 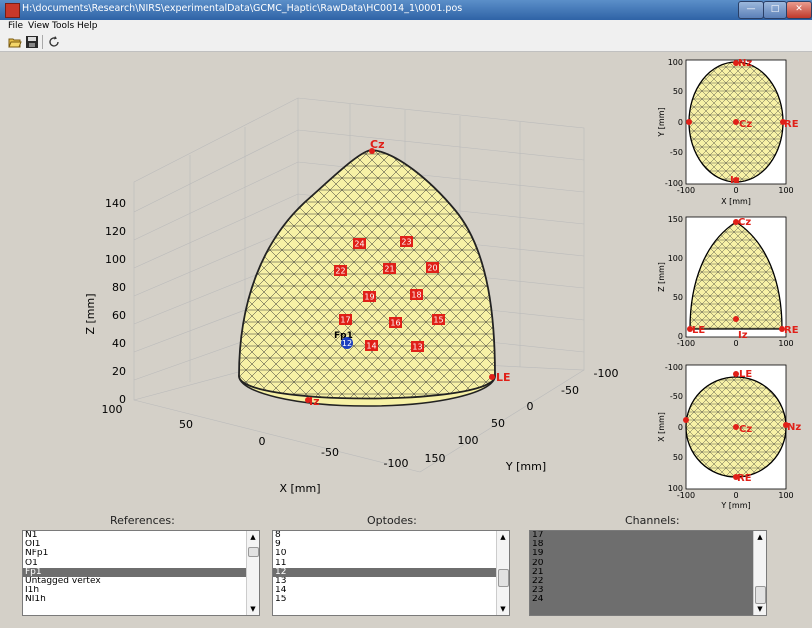 What do you see at coordinates (141, 535) in the screenshot?
I see `list-item: N1` at bounding box center [141, 535].